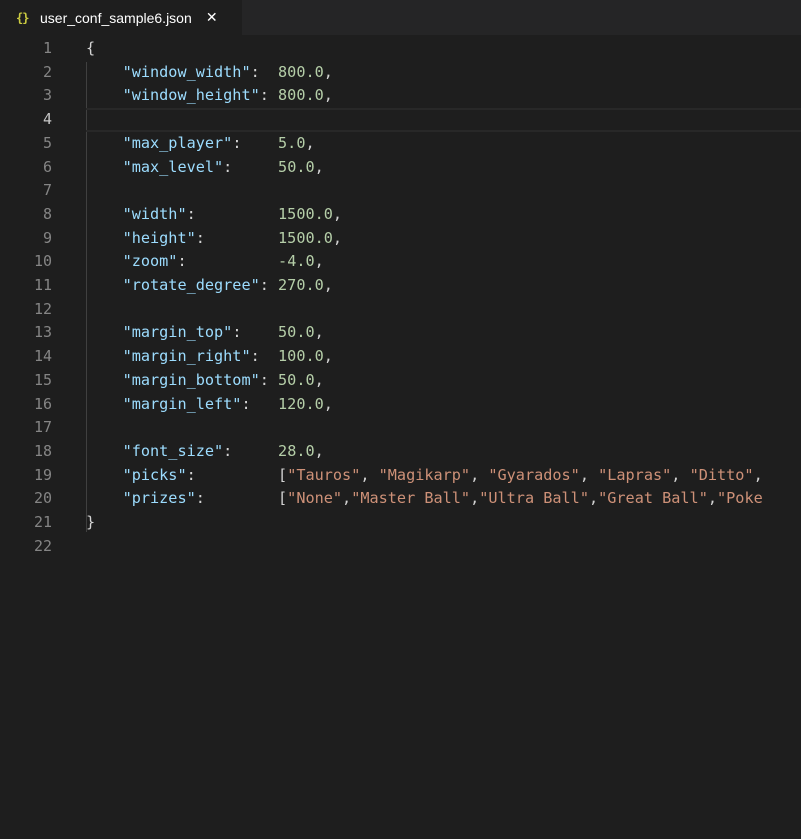 The image size is (801, 839). I want to click on line-number: 1, so click(47, 48).